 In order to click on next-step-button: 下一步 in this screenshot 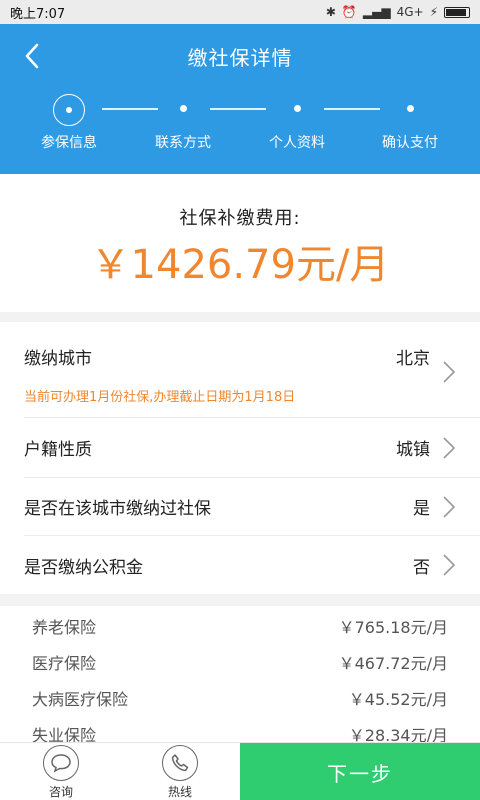, I will do `click(360, 771)`.